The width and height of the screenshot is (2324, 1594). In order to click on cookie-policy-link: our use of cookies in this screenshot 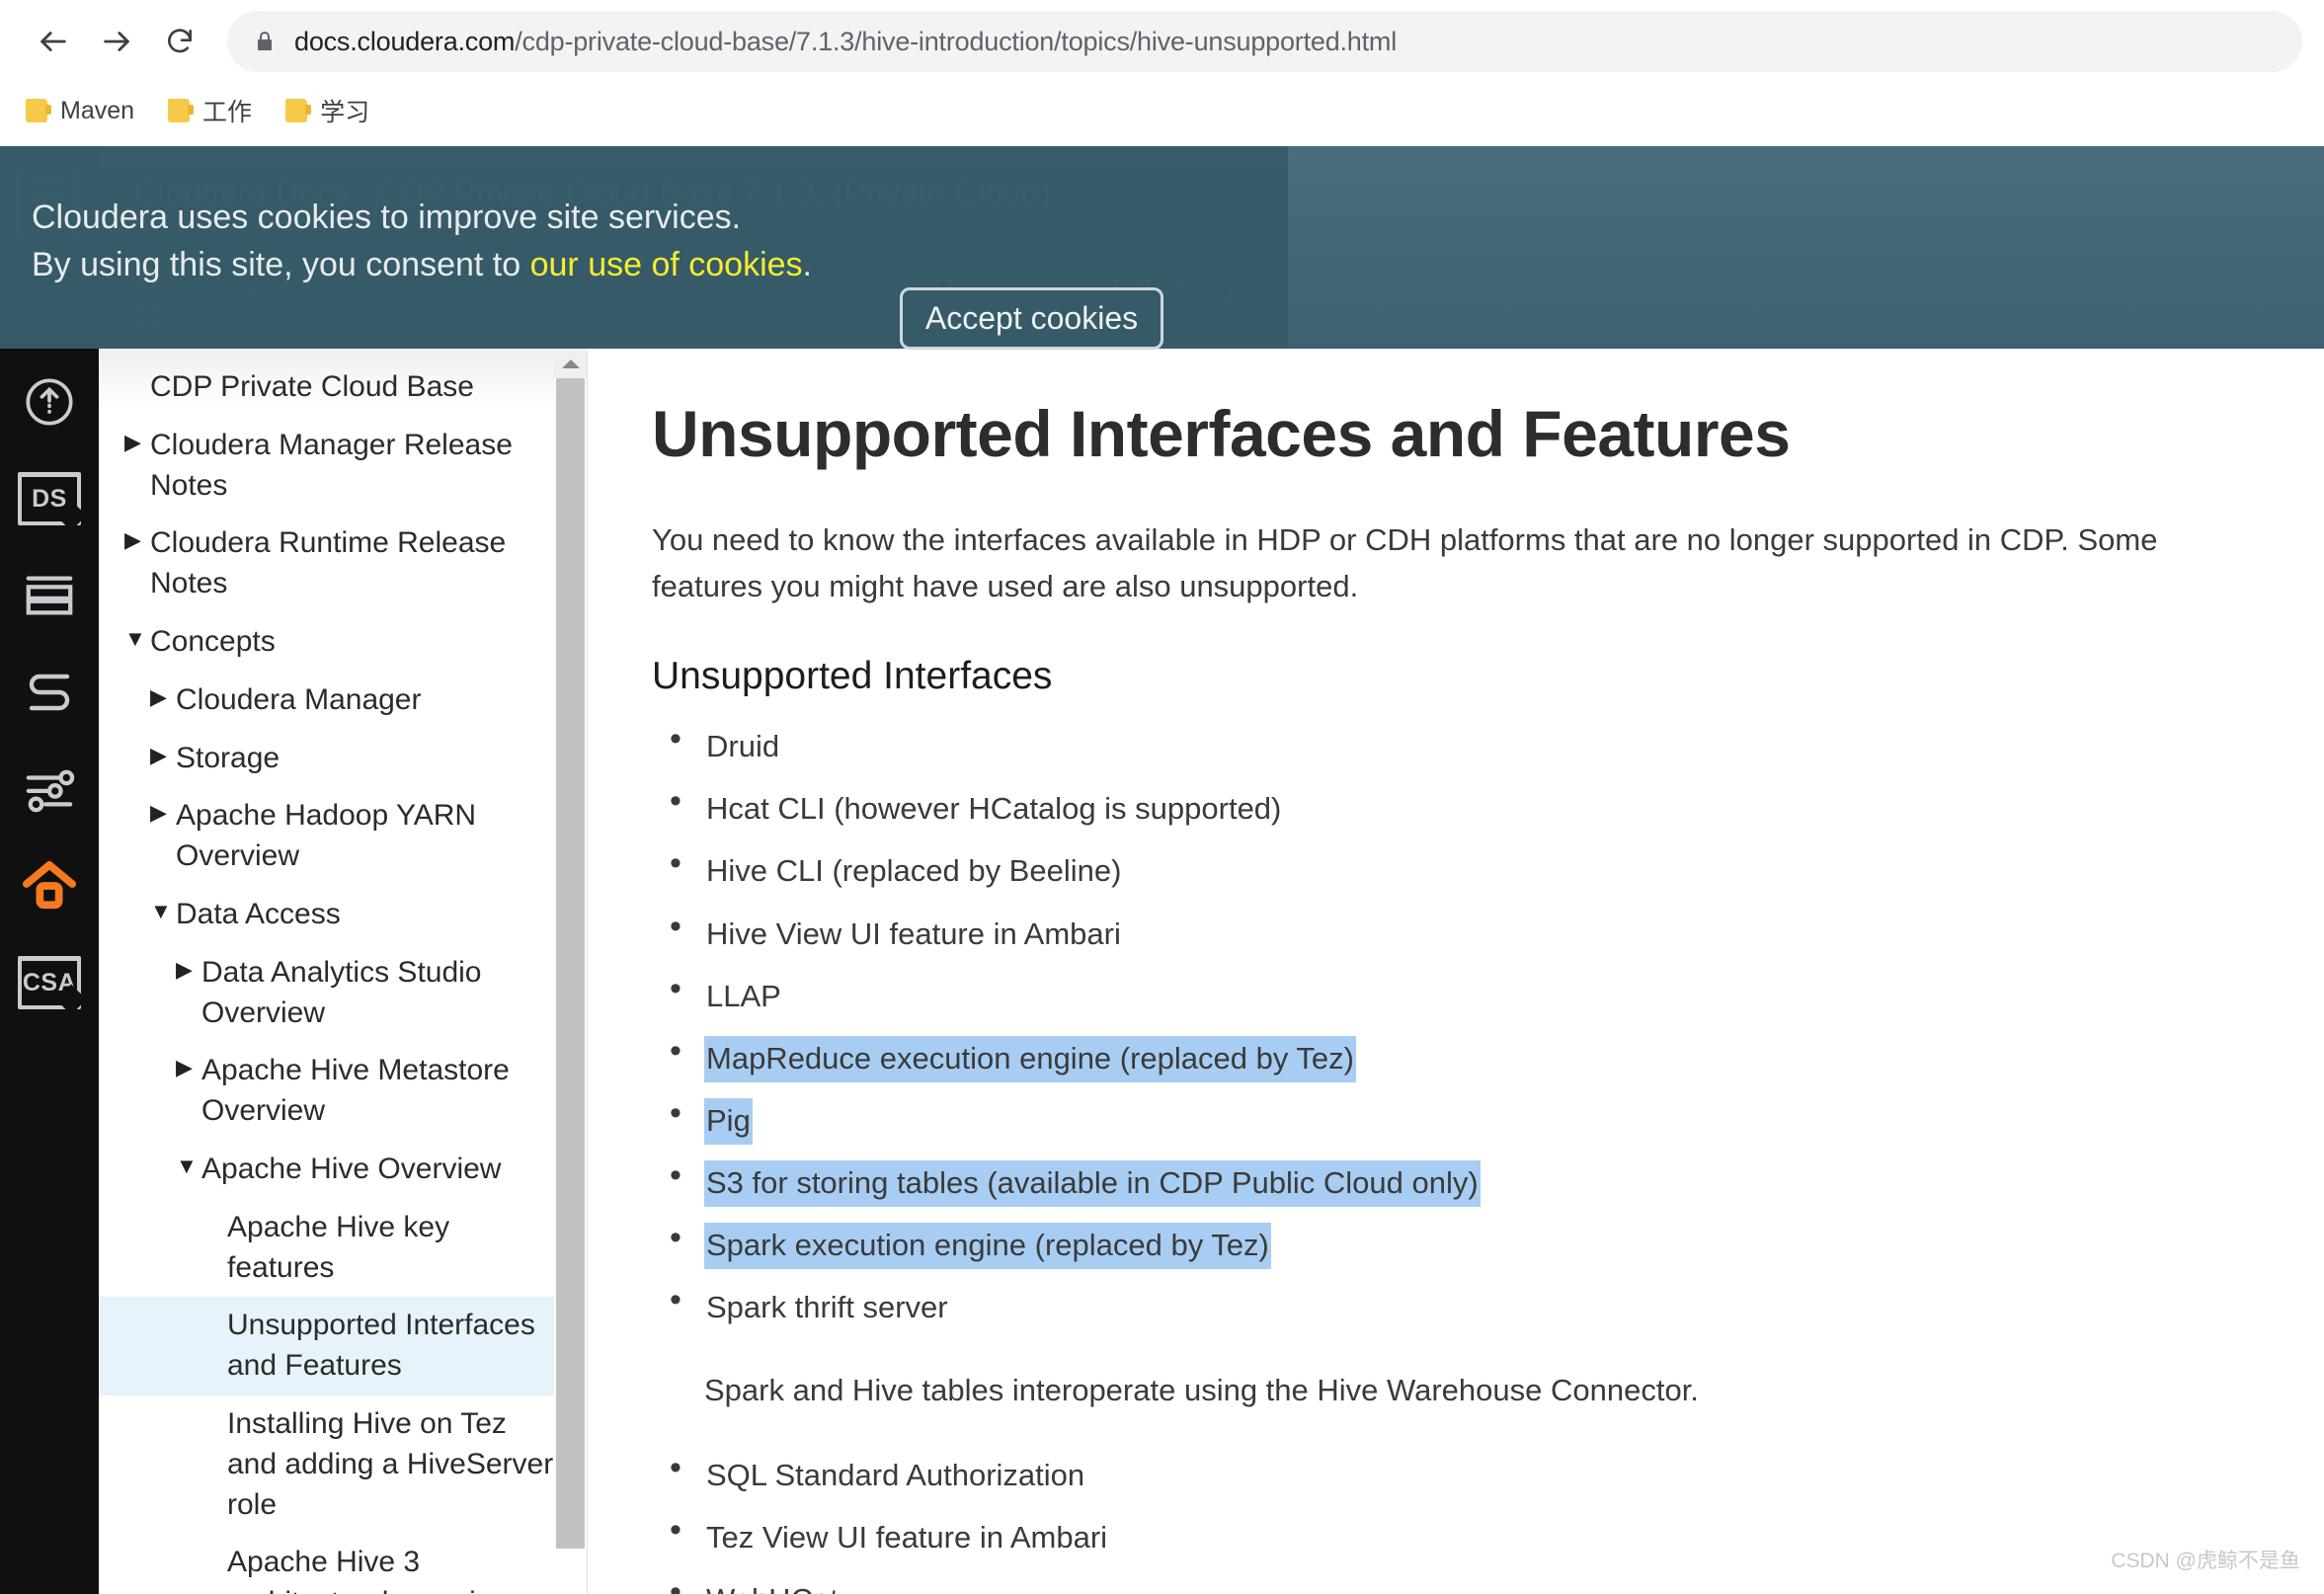, I will do `click(666, 264)`.